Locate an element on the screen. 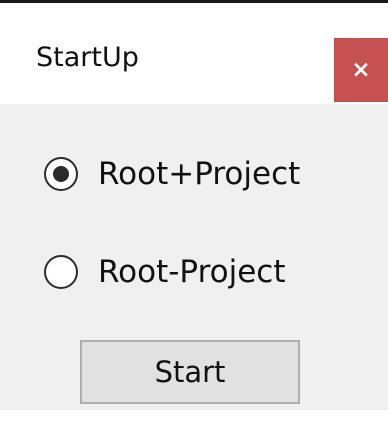 The width and height of the screenshot is (388, 434). close-icon: × is located at coordinates (361, 70).